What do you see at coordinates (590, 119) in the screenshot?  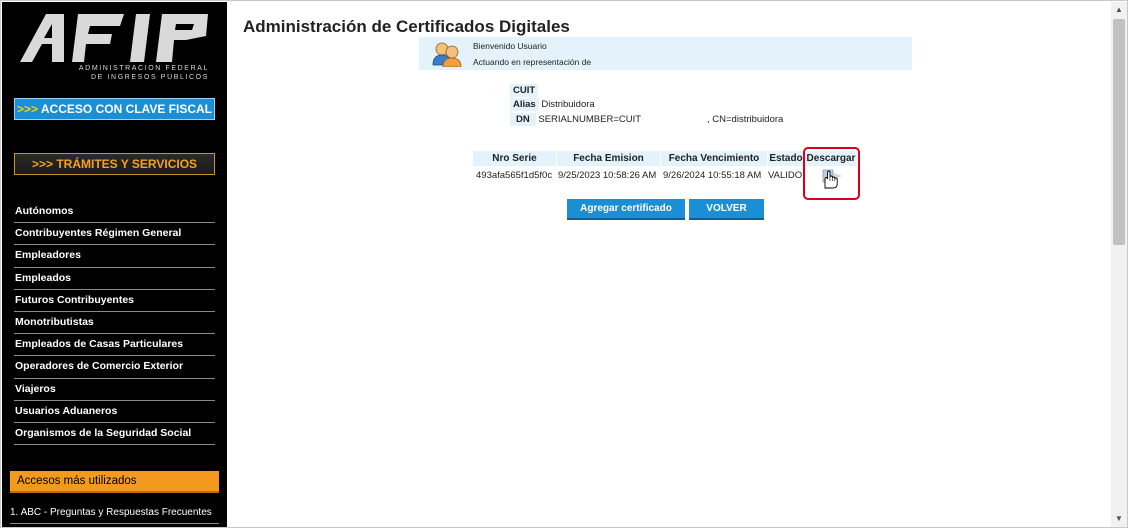 I see `dn-value-serial: SERIALNUMBER=CUIT` at bounding box center [590, 119].